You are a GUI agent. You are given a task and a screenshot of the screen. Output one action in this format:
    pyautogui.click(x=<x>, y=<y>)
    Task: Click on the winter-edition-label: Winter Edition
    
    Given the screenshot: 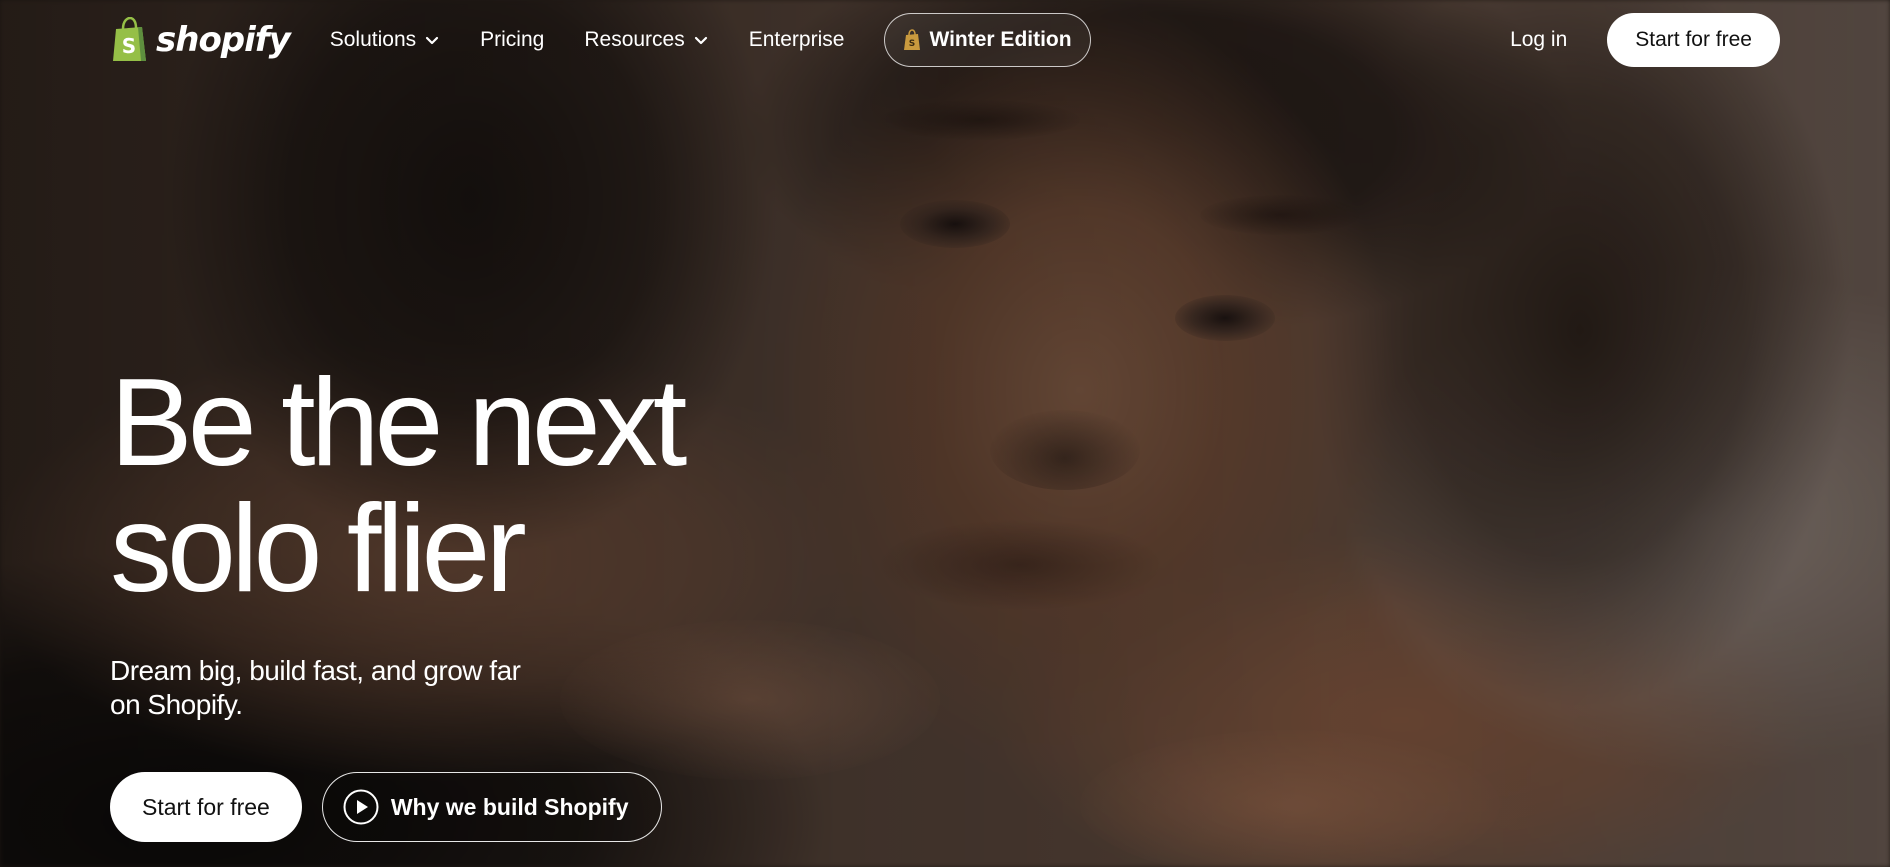 What is the action you would take?
    pyautogui.click(x=1000, y=39)
    